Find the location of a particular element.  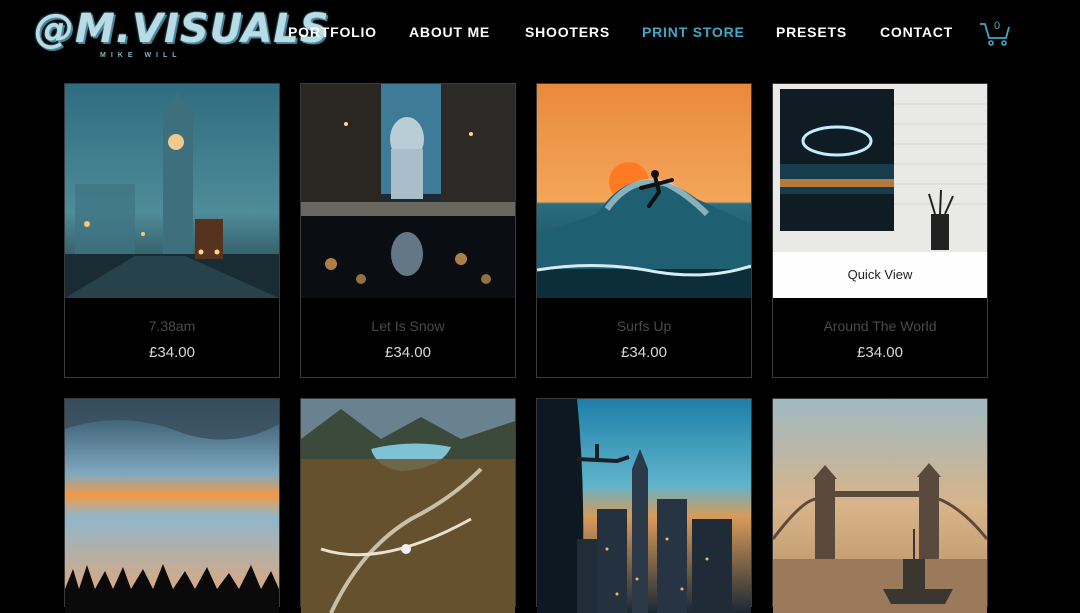

product-card: 7.38am £34.00 is located at coordinates (172, 230).